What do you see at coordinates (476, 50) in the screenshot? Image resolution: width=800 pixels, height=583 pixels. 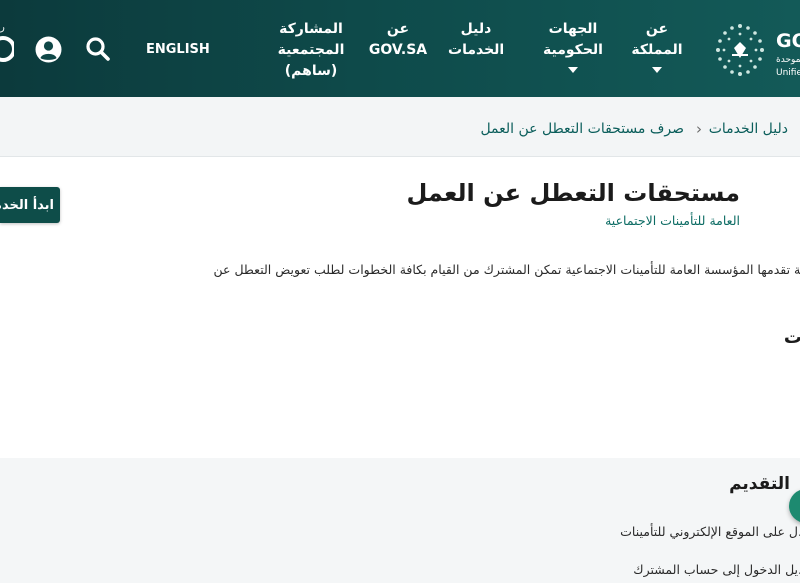 I see `nav-label-line2: الخدمات` at bounding box center [476, 50].